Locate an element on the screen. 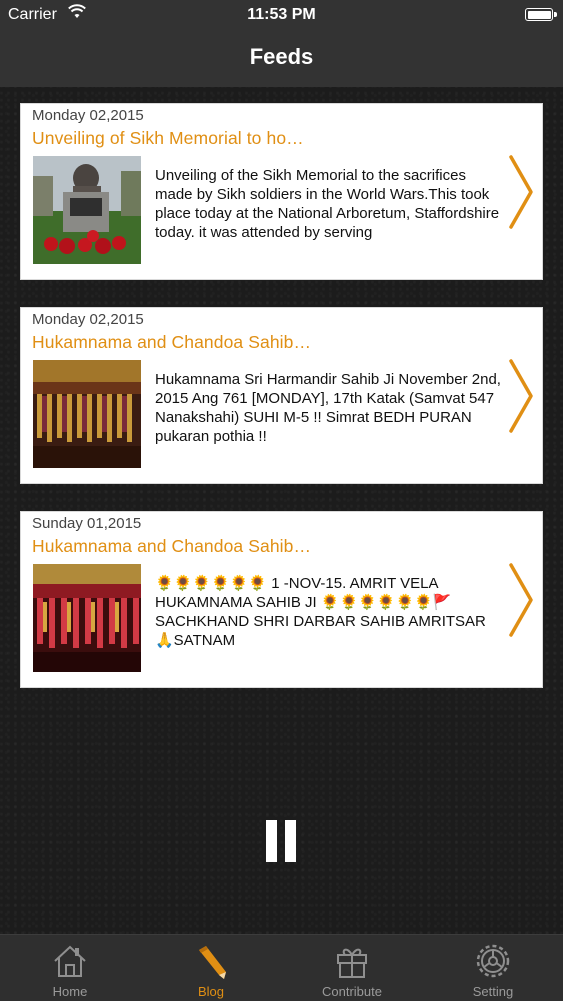 The height and width of the screenshot is (1001, 563). tab-label: Home is located at coordinates (70, 991).